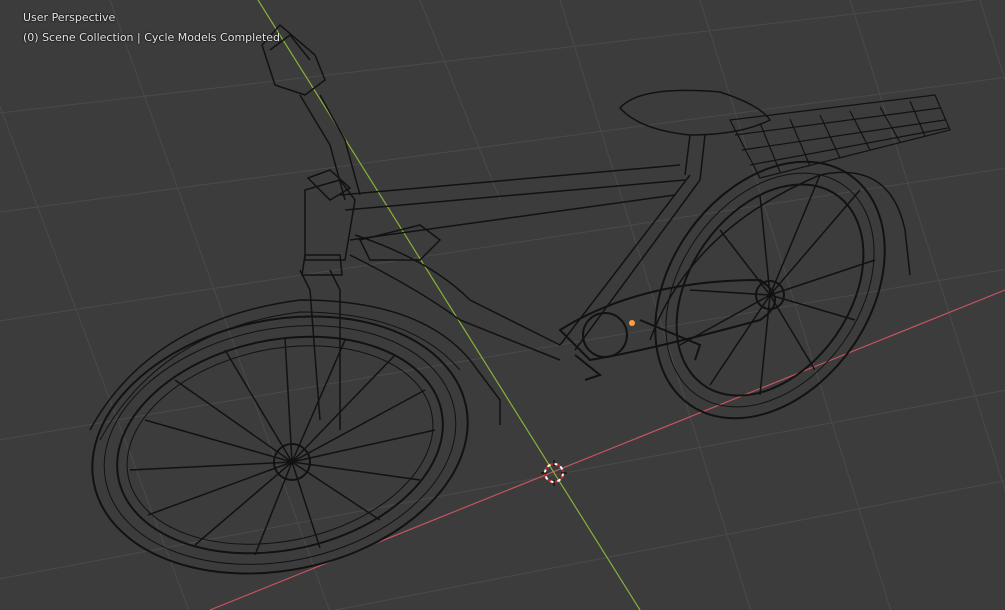  Describe the element at coordinates (311, 112) in the screenshot. I see `handlebar` at that location.